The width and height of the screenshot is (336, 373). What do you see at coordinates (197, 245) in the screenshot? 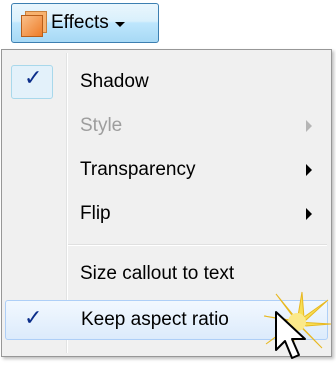
I see `menu-separator` at bounding box center [197, 245].